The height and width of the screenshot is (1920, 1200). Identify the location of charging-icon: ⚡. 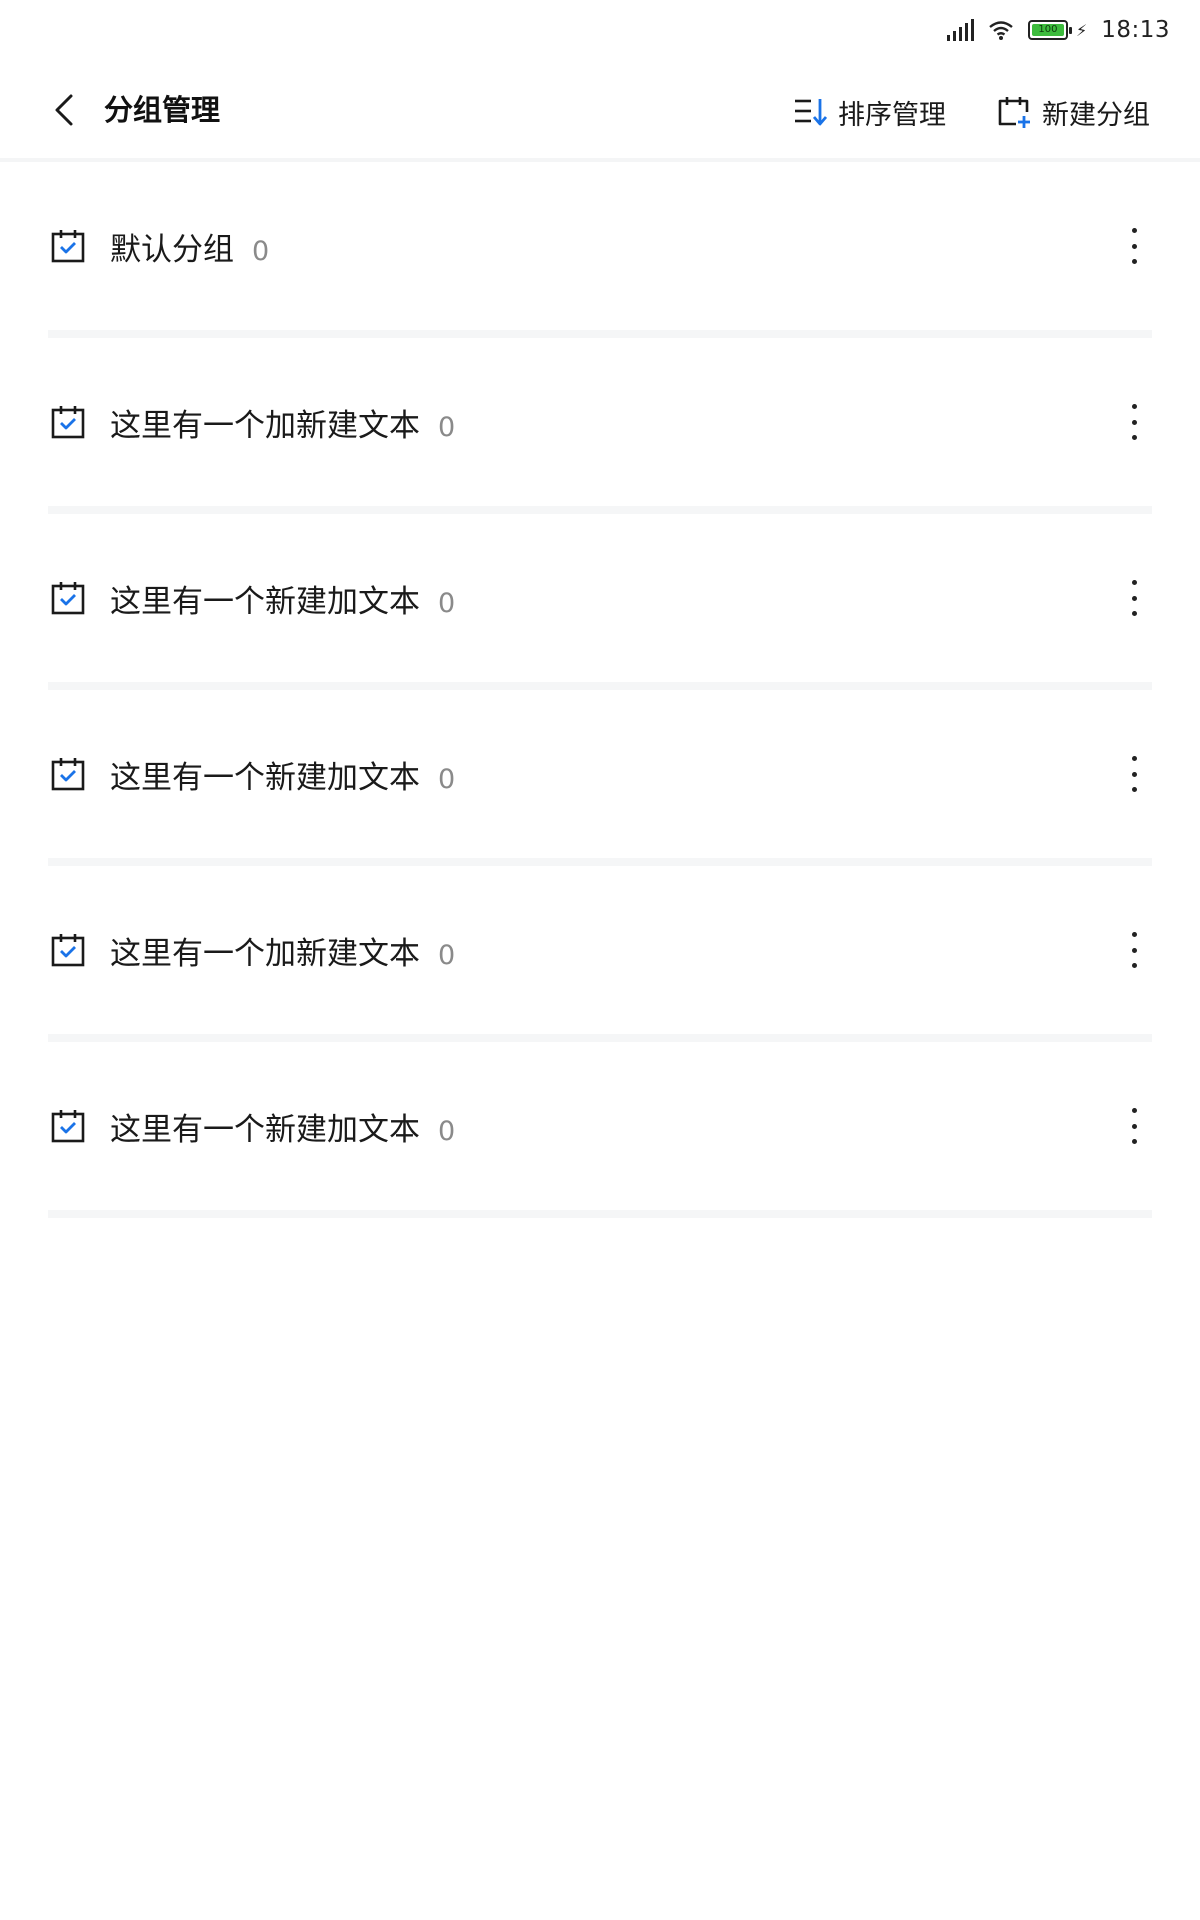
(1081, 30).